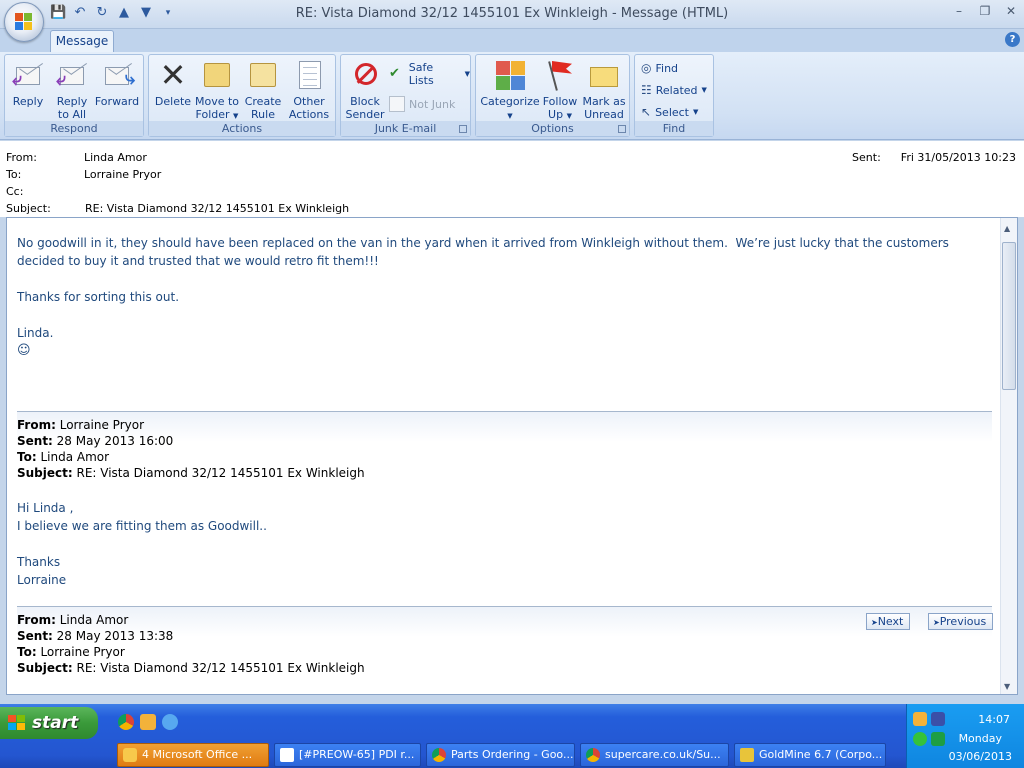  I want to click on group-label-options: Options, so click(552, 128).